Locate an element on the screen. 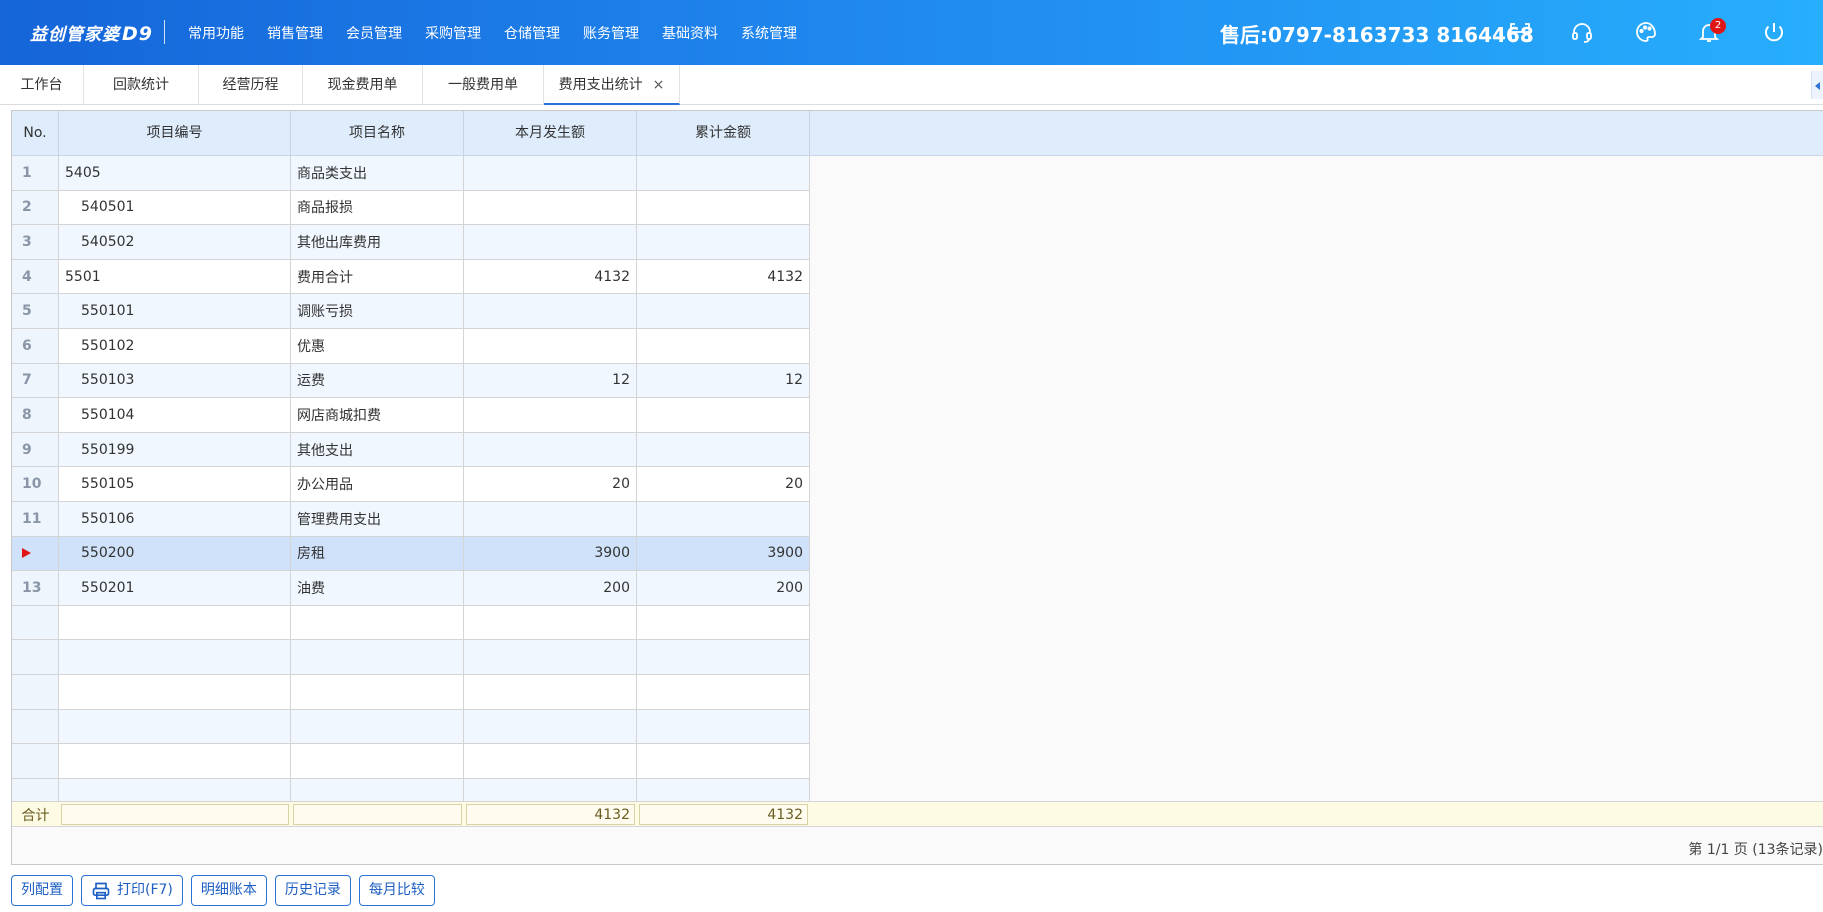  nav-item-purchase: 采购管理 is located at coordinates (453, 33).